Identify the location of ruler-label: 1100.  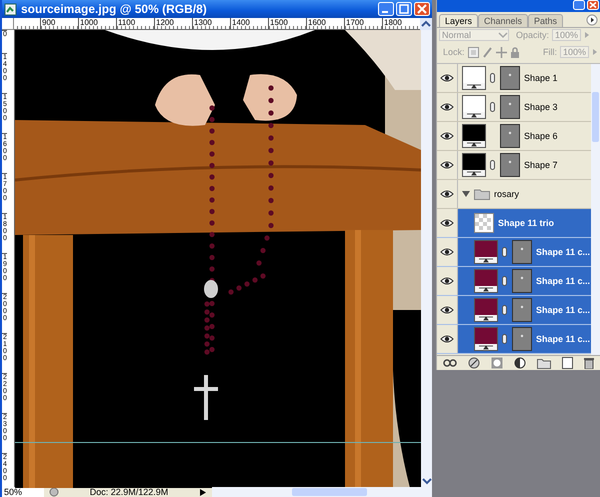
(135, 23).